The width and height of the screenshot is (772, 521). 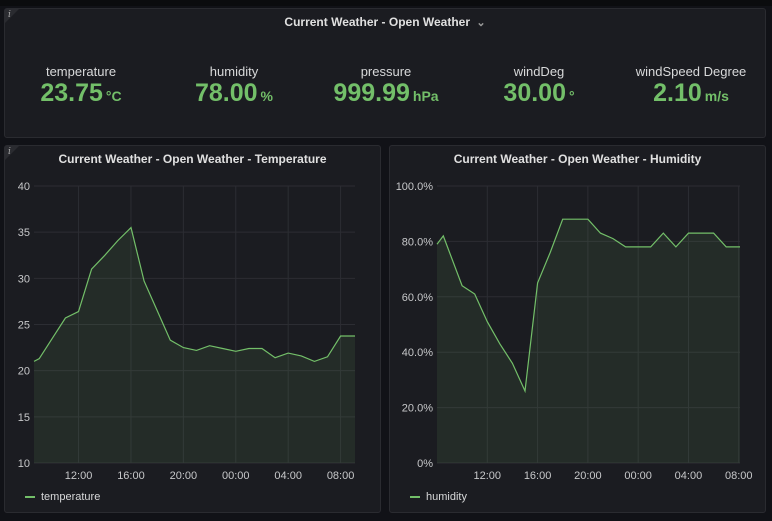 What do you see at coordinates (425, 96) in the screenshot?
I see `stat-unit: hPa` at bounding box center [425, 96].